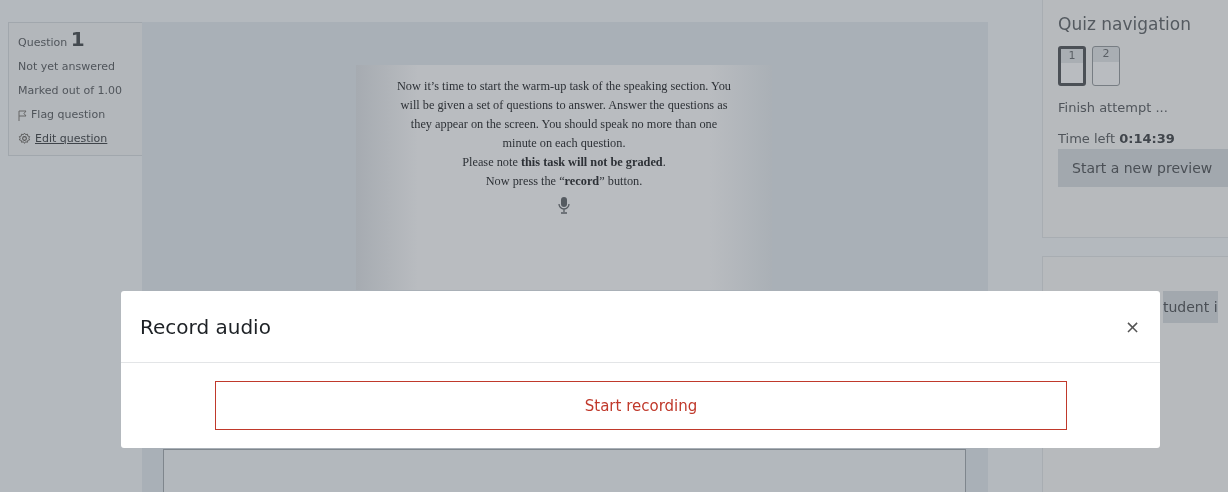 This screenshot has width=1228, height=492. I want to click on question-text: Now press the “record” button., so click(564, 181).